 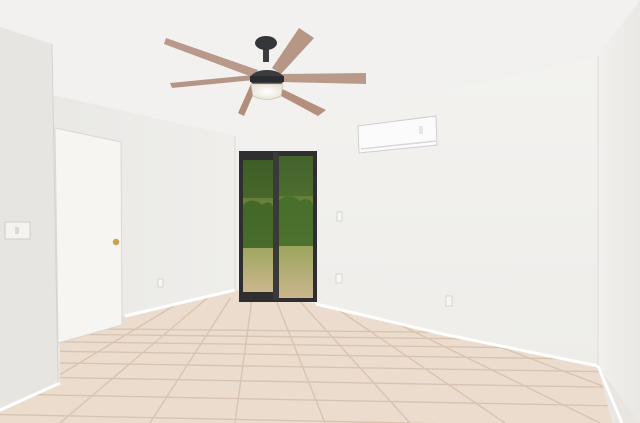 What do you see at coordinates (421, 130) in the screenshot?
I see `ac-indicator` at bounding box center [421, 130].